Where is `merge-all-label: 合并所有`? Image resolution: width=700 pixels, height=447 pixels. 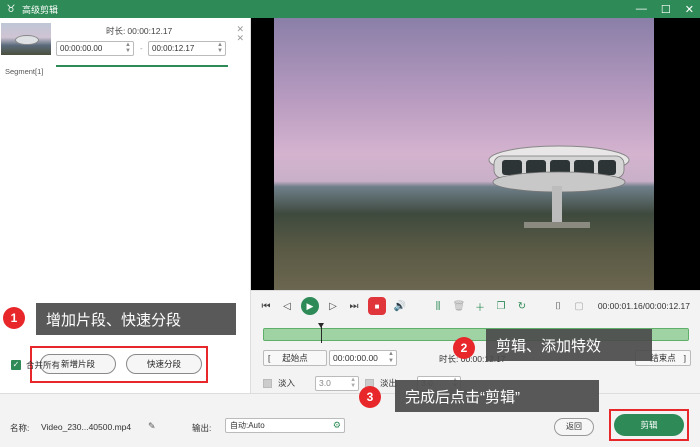 merge-all-label: 合并所有 is located at coordinates (43, 365).